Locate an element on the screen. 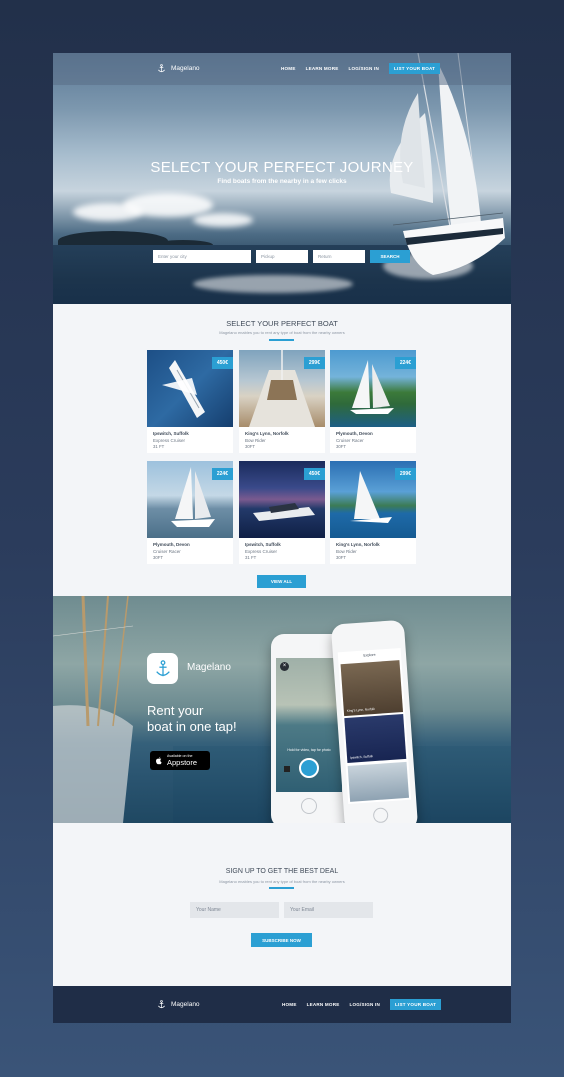 The image size is (564, 1077). subscribe-button: SUBSCRIBE NOW is located at coordinates (281, 940).